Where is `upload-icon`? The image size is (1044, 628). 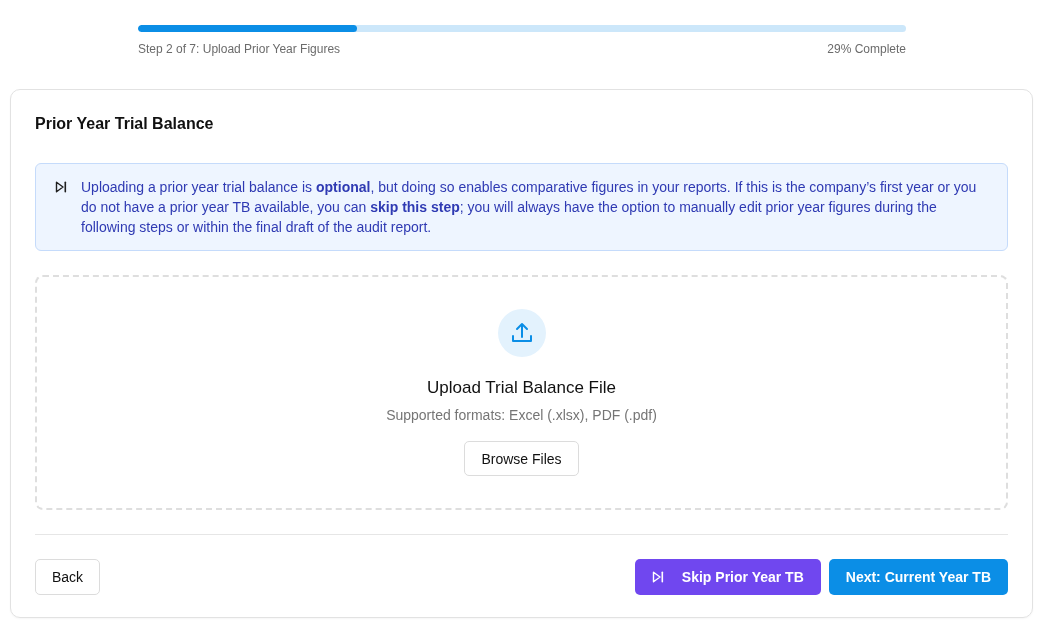 upload-icon is located at coordinates (521, 333).